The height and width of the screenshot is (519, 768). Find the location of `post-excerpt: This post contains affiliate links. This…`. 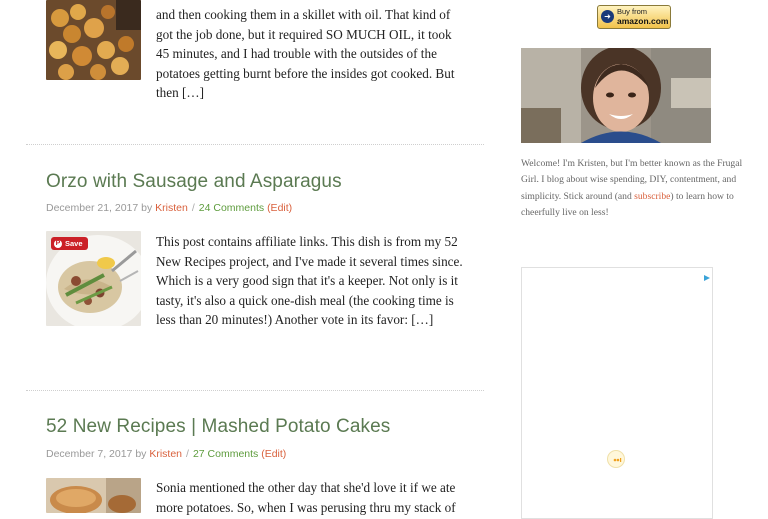

post-excerpt: This post contains affiliate links. This… is located at coordinates (309, 280).